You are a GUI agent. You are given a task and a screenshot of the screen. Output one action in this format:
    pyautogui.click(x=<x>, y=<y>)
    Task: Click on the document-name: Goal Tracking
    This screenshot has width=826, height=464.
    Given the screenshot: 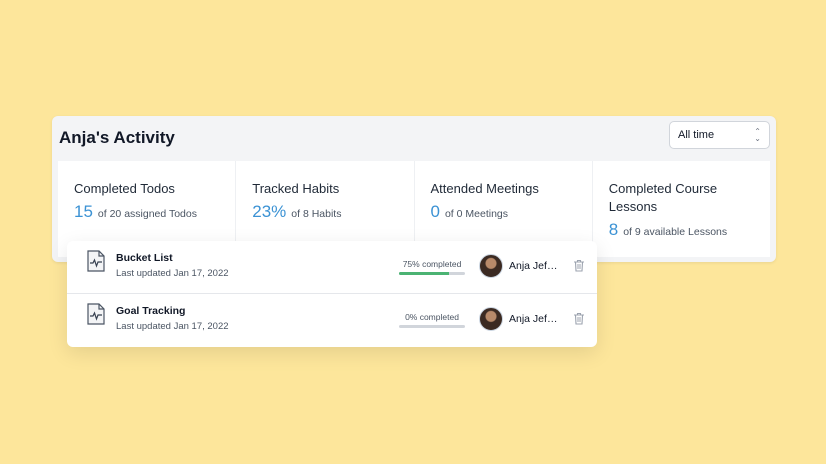 What is the action you would take?
    pyautogui.click(x=150, y=311)
    